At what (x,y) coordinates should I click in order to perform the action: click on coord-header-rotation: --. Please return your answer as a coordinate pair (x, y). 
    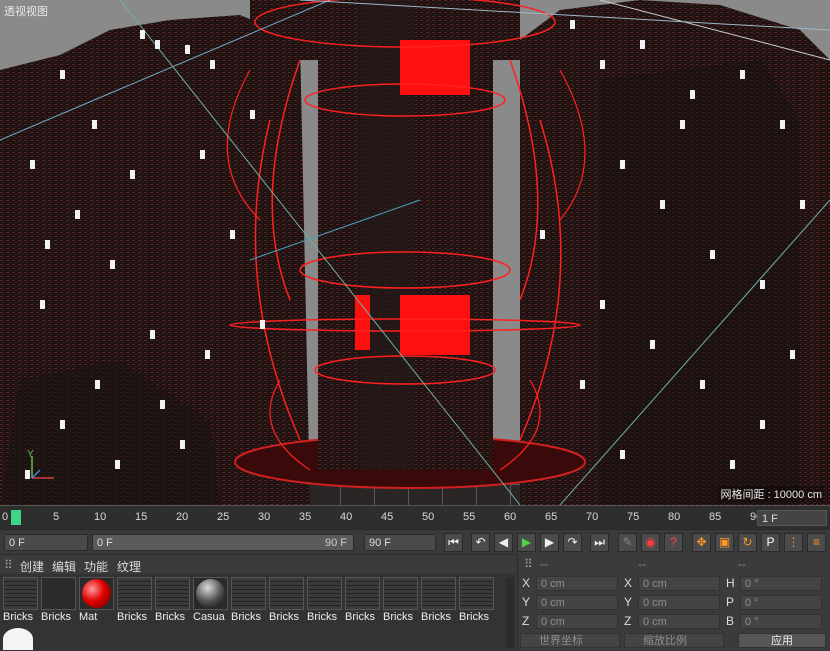
    Looking at the image, I should click on (742, 564).